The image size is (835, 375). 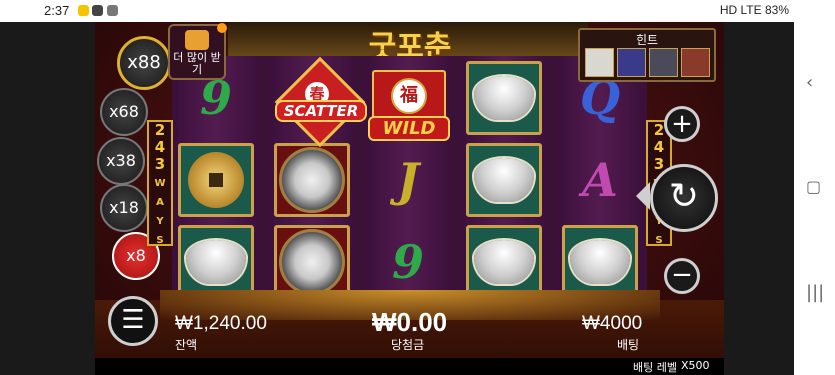 I want to click on footer-bar: 배팅 레벨 X500, so click(x=409, y=366).